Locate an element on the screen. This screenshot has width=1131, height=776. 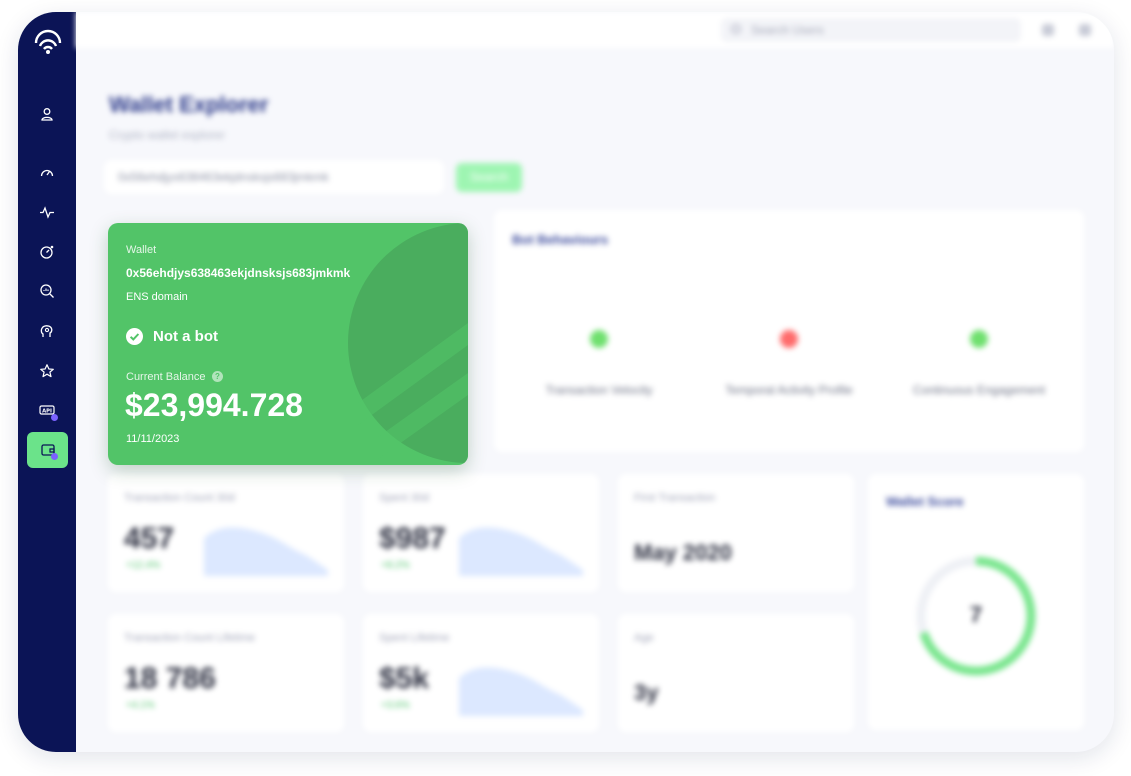
logo-icon is located at coordinates (48, 41).